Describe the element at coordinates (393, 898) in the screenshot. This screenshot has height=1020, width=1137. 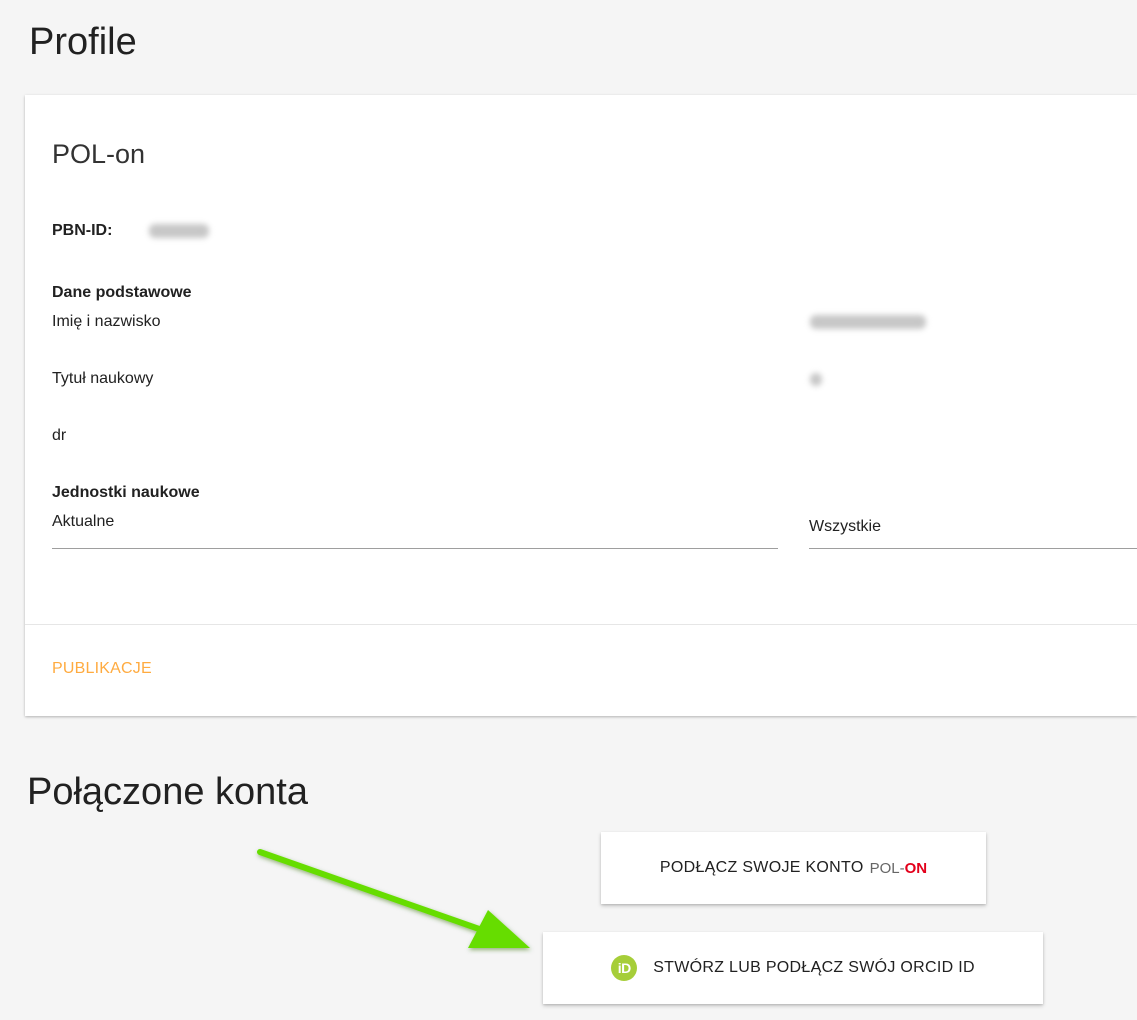
I see `arrow-icon` at that location.